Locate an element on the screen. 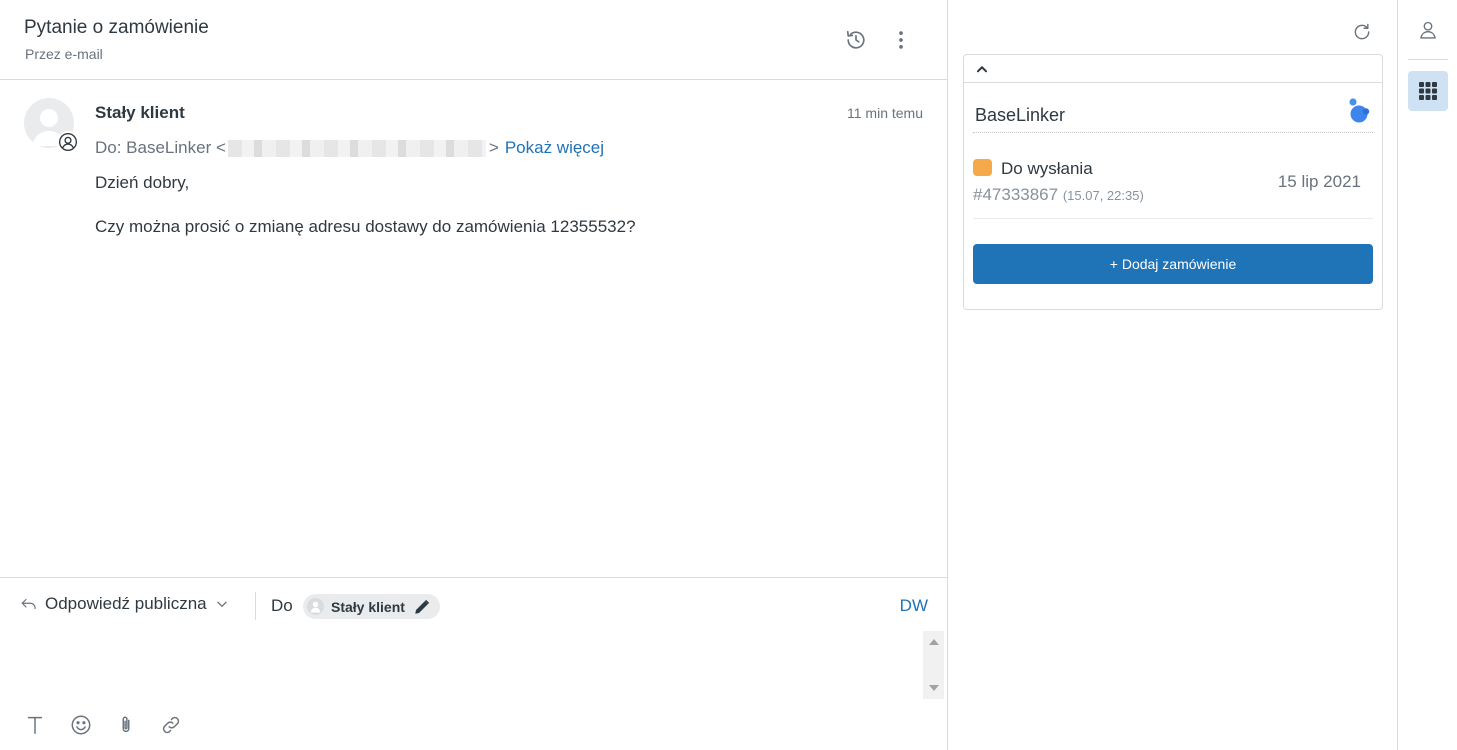  order-number-value: #47333867 is located at coordinates (1016, 194).